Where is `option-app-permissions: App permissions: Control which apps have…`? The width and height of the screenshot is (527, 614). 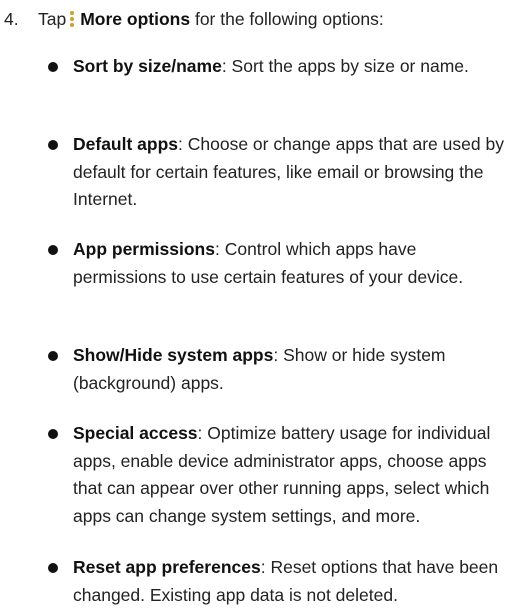
option-app-permissions: App permissions: Control which apps have… is located at coordinates (278, 263).